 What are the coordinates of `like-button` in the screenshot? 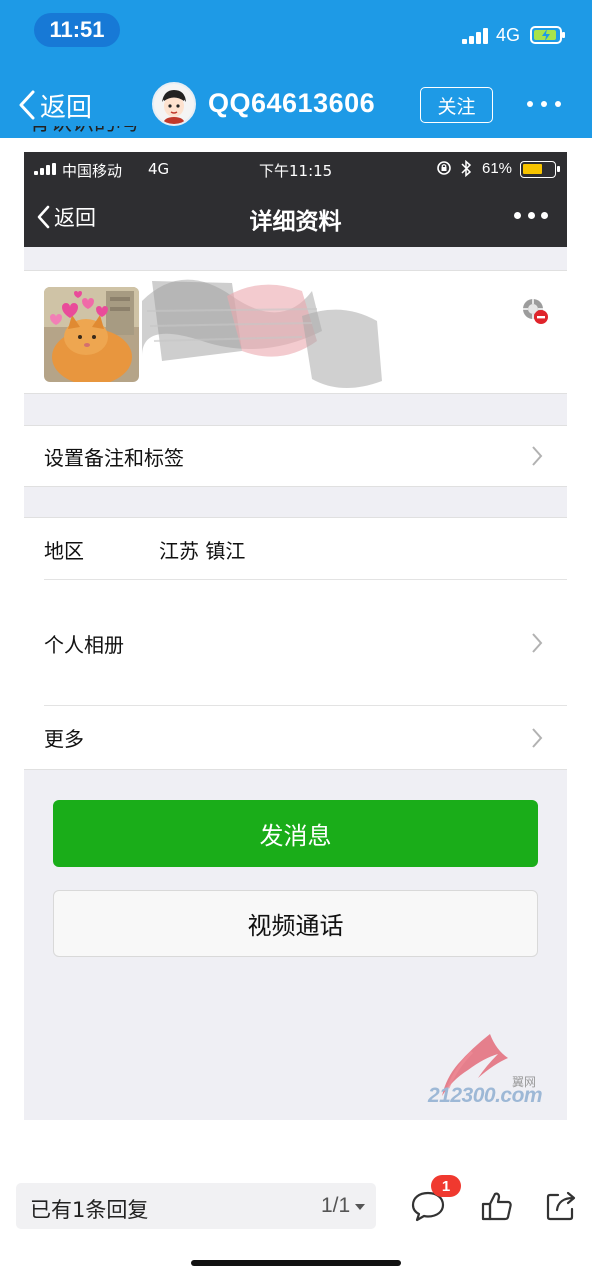 It's located at (497, 1206).